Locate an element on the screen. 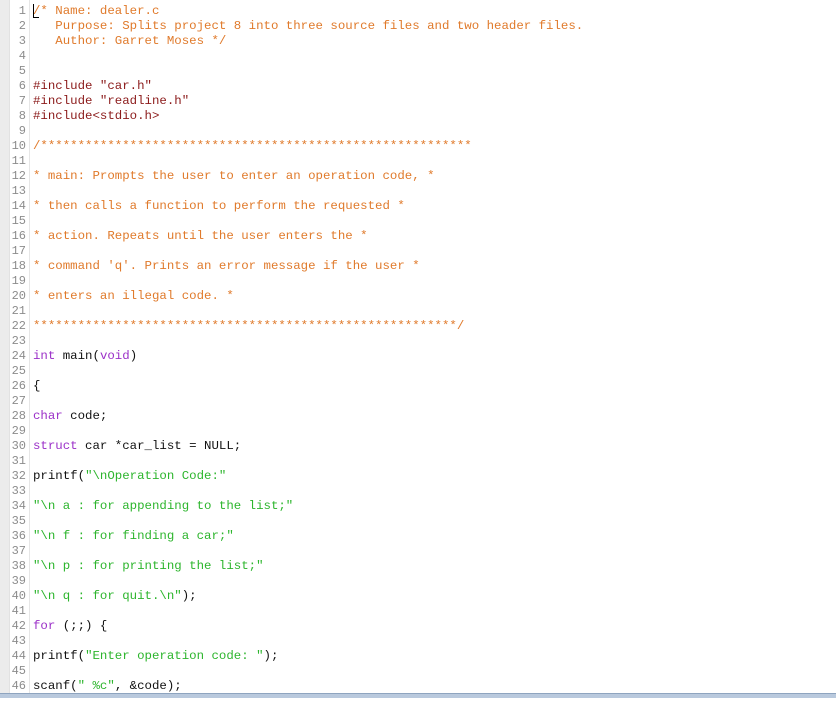  code-line: 27 is located at coordinates (418, 401).